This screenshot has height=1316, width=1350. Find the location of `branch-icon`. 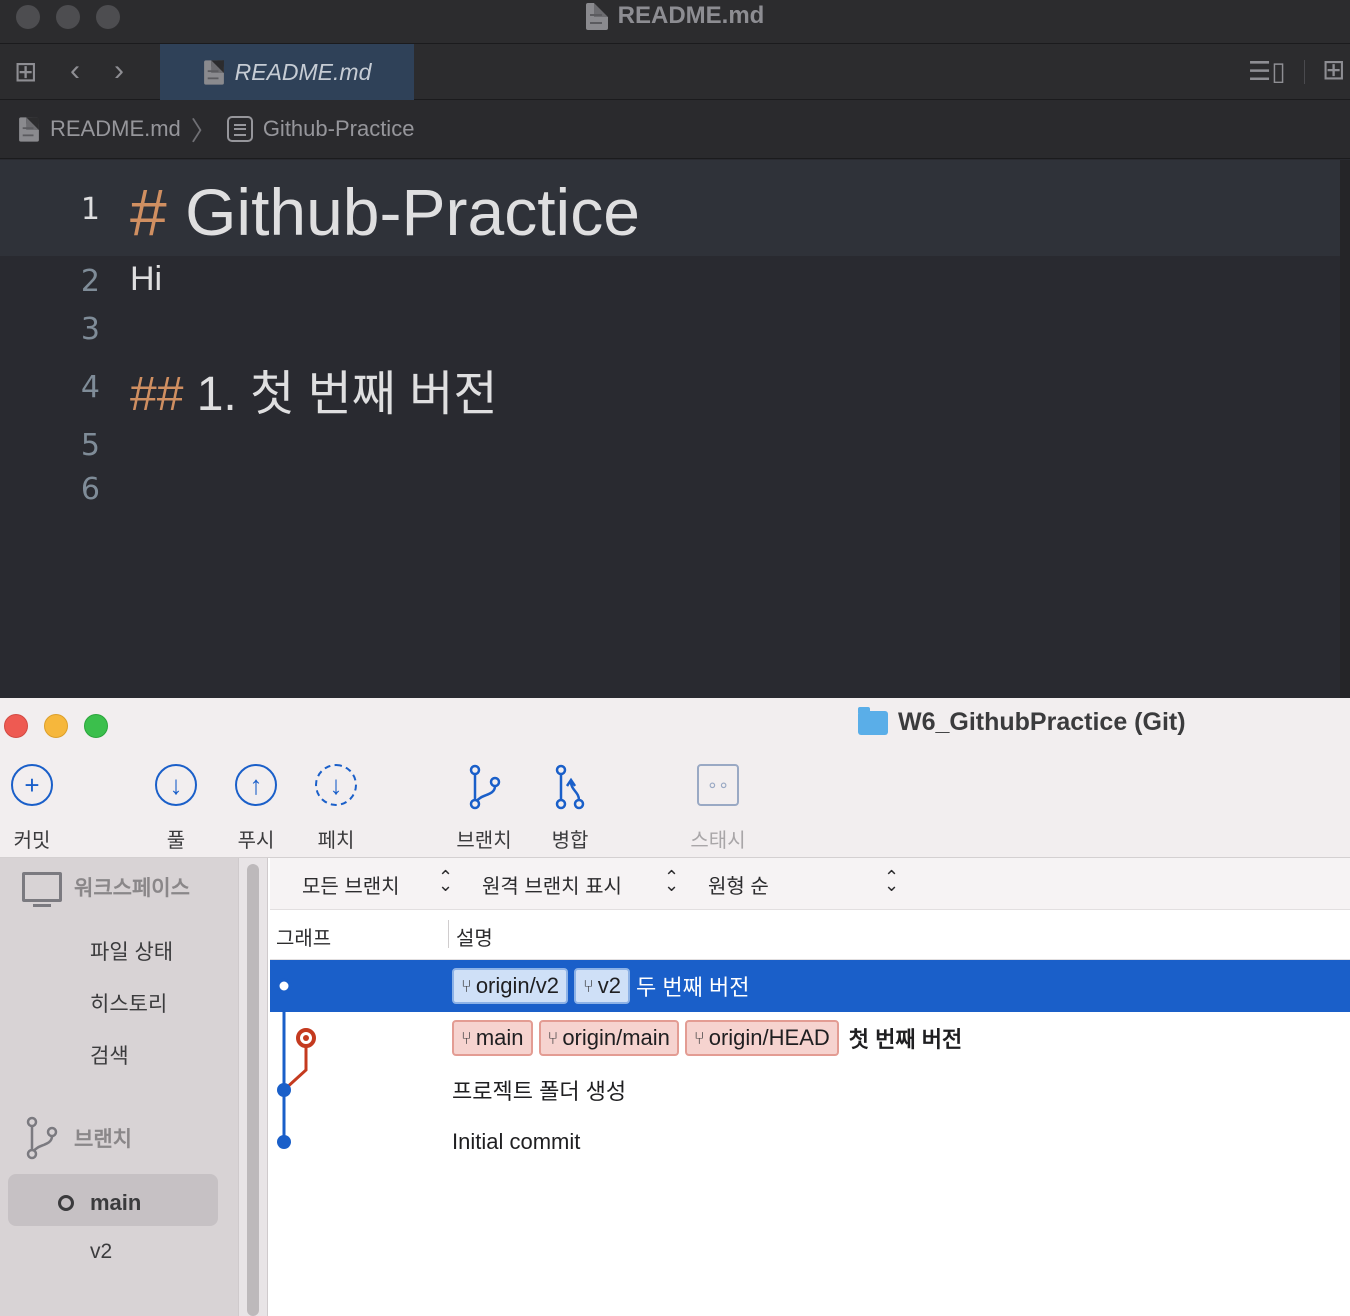

branch-icon is located at coordinates (42, 1138).